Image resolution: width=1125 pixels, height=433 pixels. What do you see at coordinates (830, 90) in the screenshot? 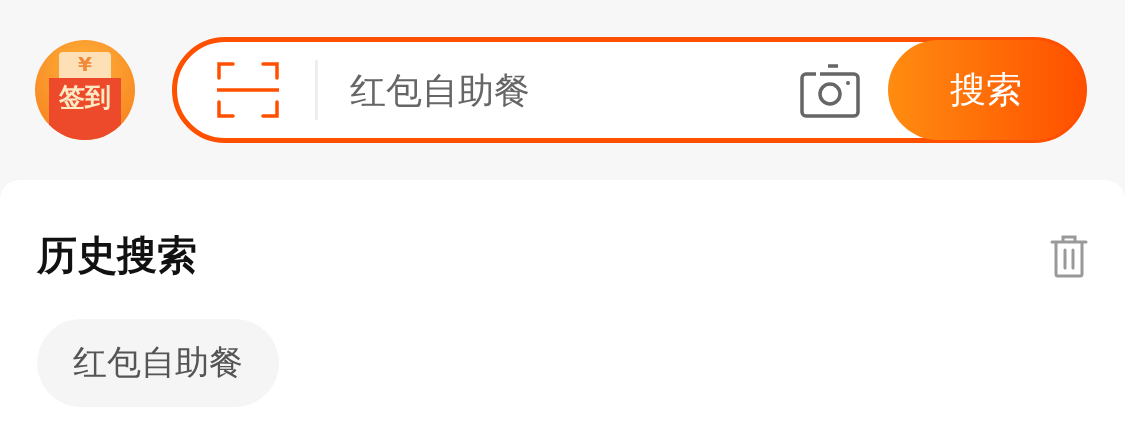
I see `camera-icon` at bounding box center [830, 90].